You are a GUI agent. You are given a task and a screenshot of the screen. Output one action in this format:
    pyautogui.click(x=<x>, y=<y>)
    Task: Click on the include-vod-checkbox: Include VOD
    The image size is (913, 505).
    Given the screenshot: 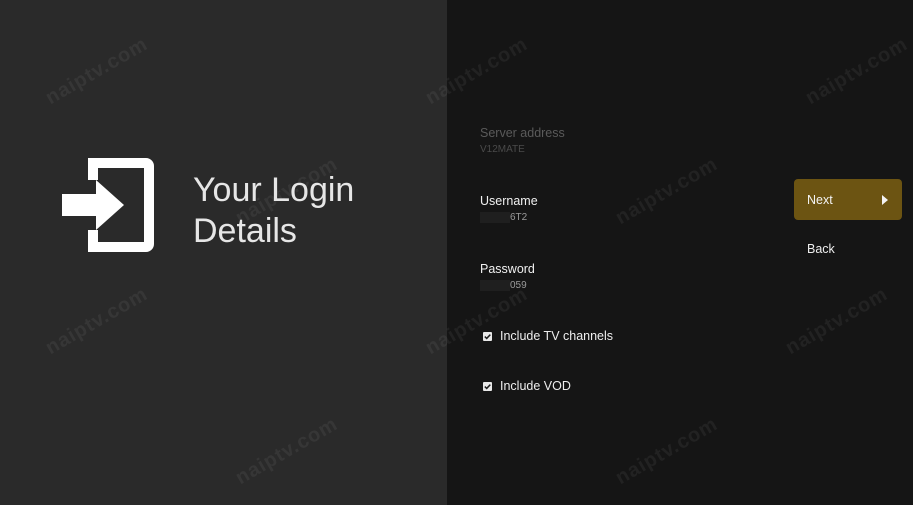 What is the action you would take?
    pyautogui.click(x=527, y=386)
    